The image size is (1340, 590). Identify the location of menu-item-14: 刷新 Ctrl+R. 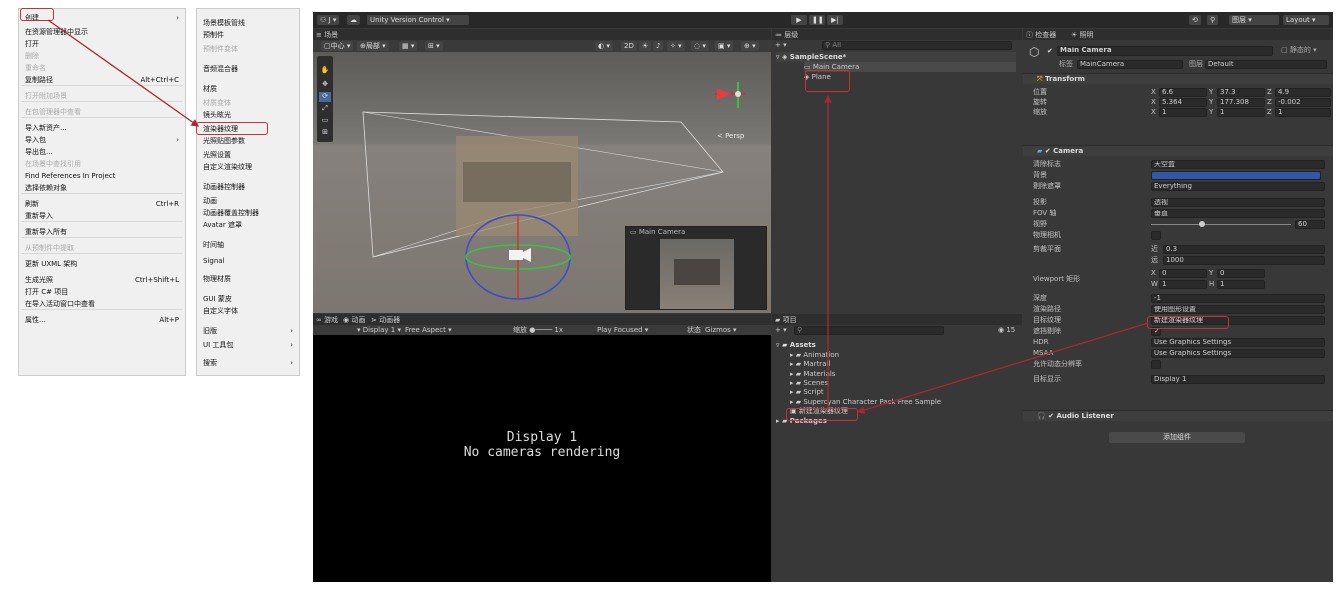
(102, 204).